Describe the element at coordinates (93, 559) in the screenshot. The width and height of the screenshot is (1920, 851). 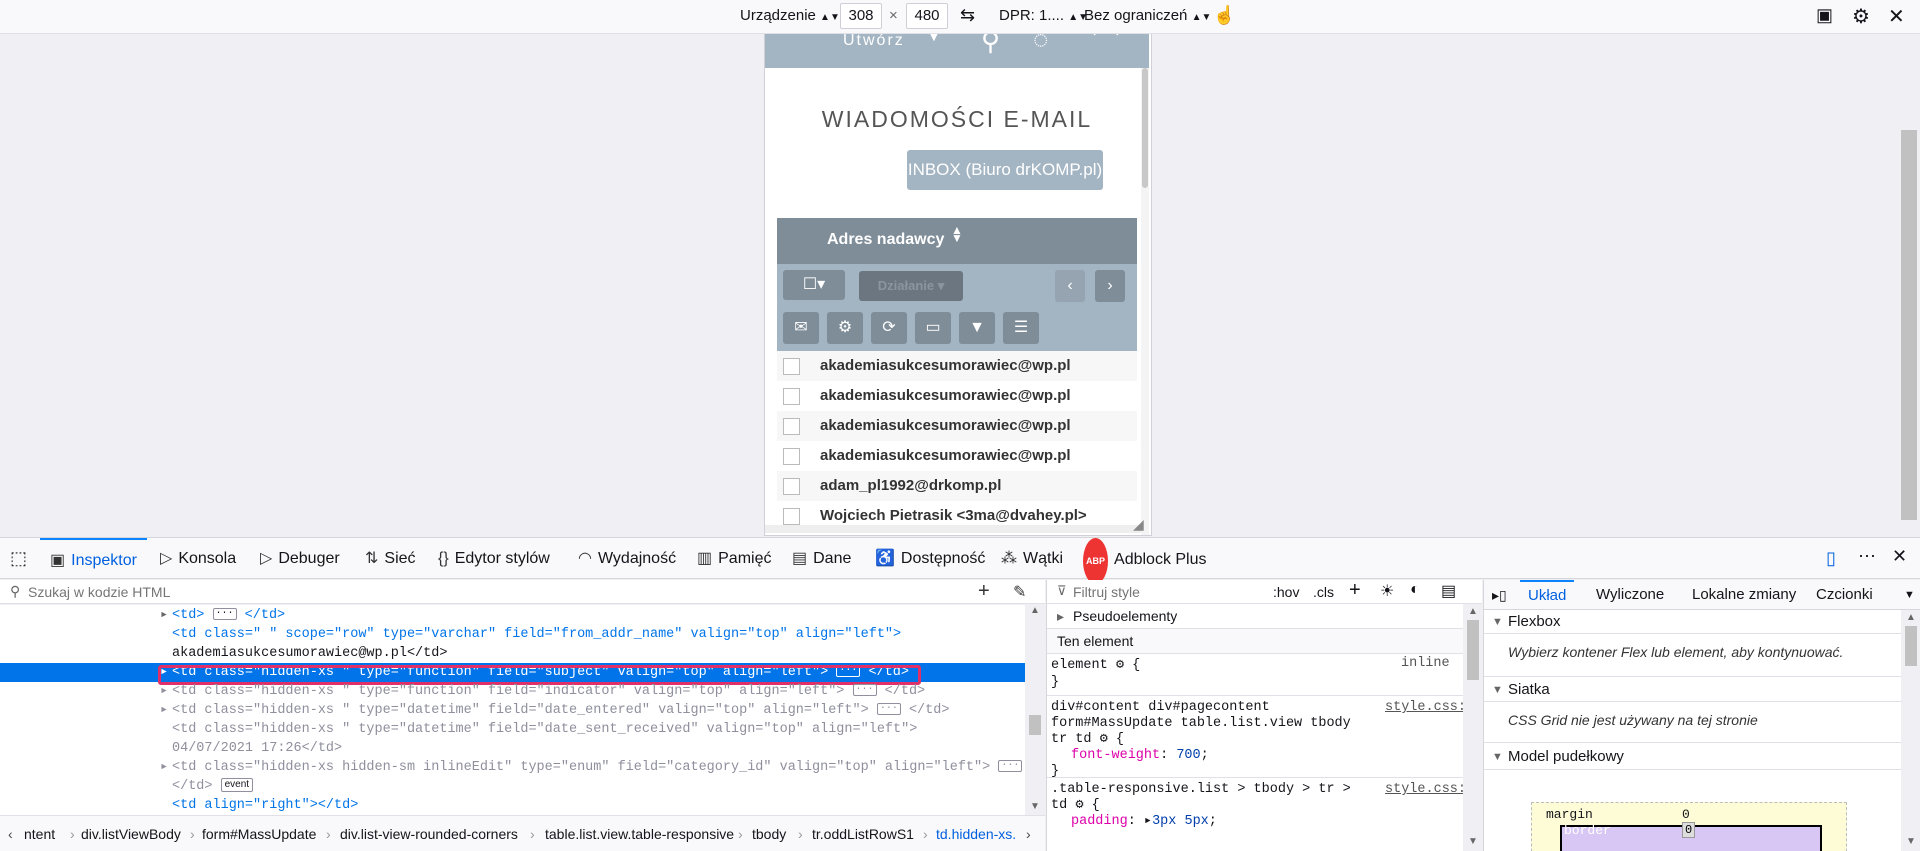
I see `tab-inspector: ▣ Inspektor` at that location.